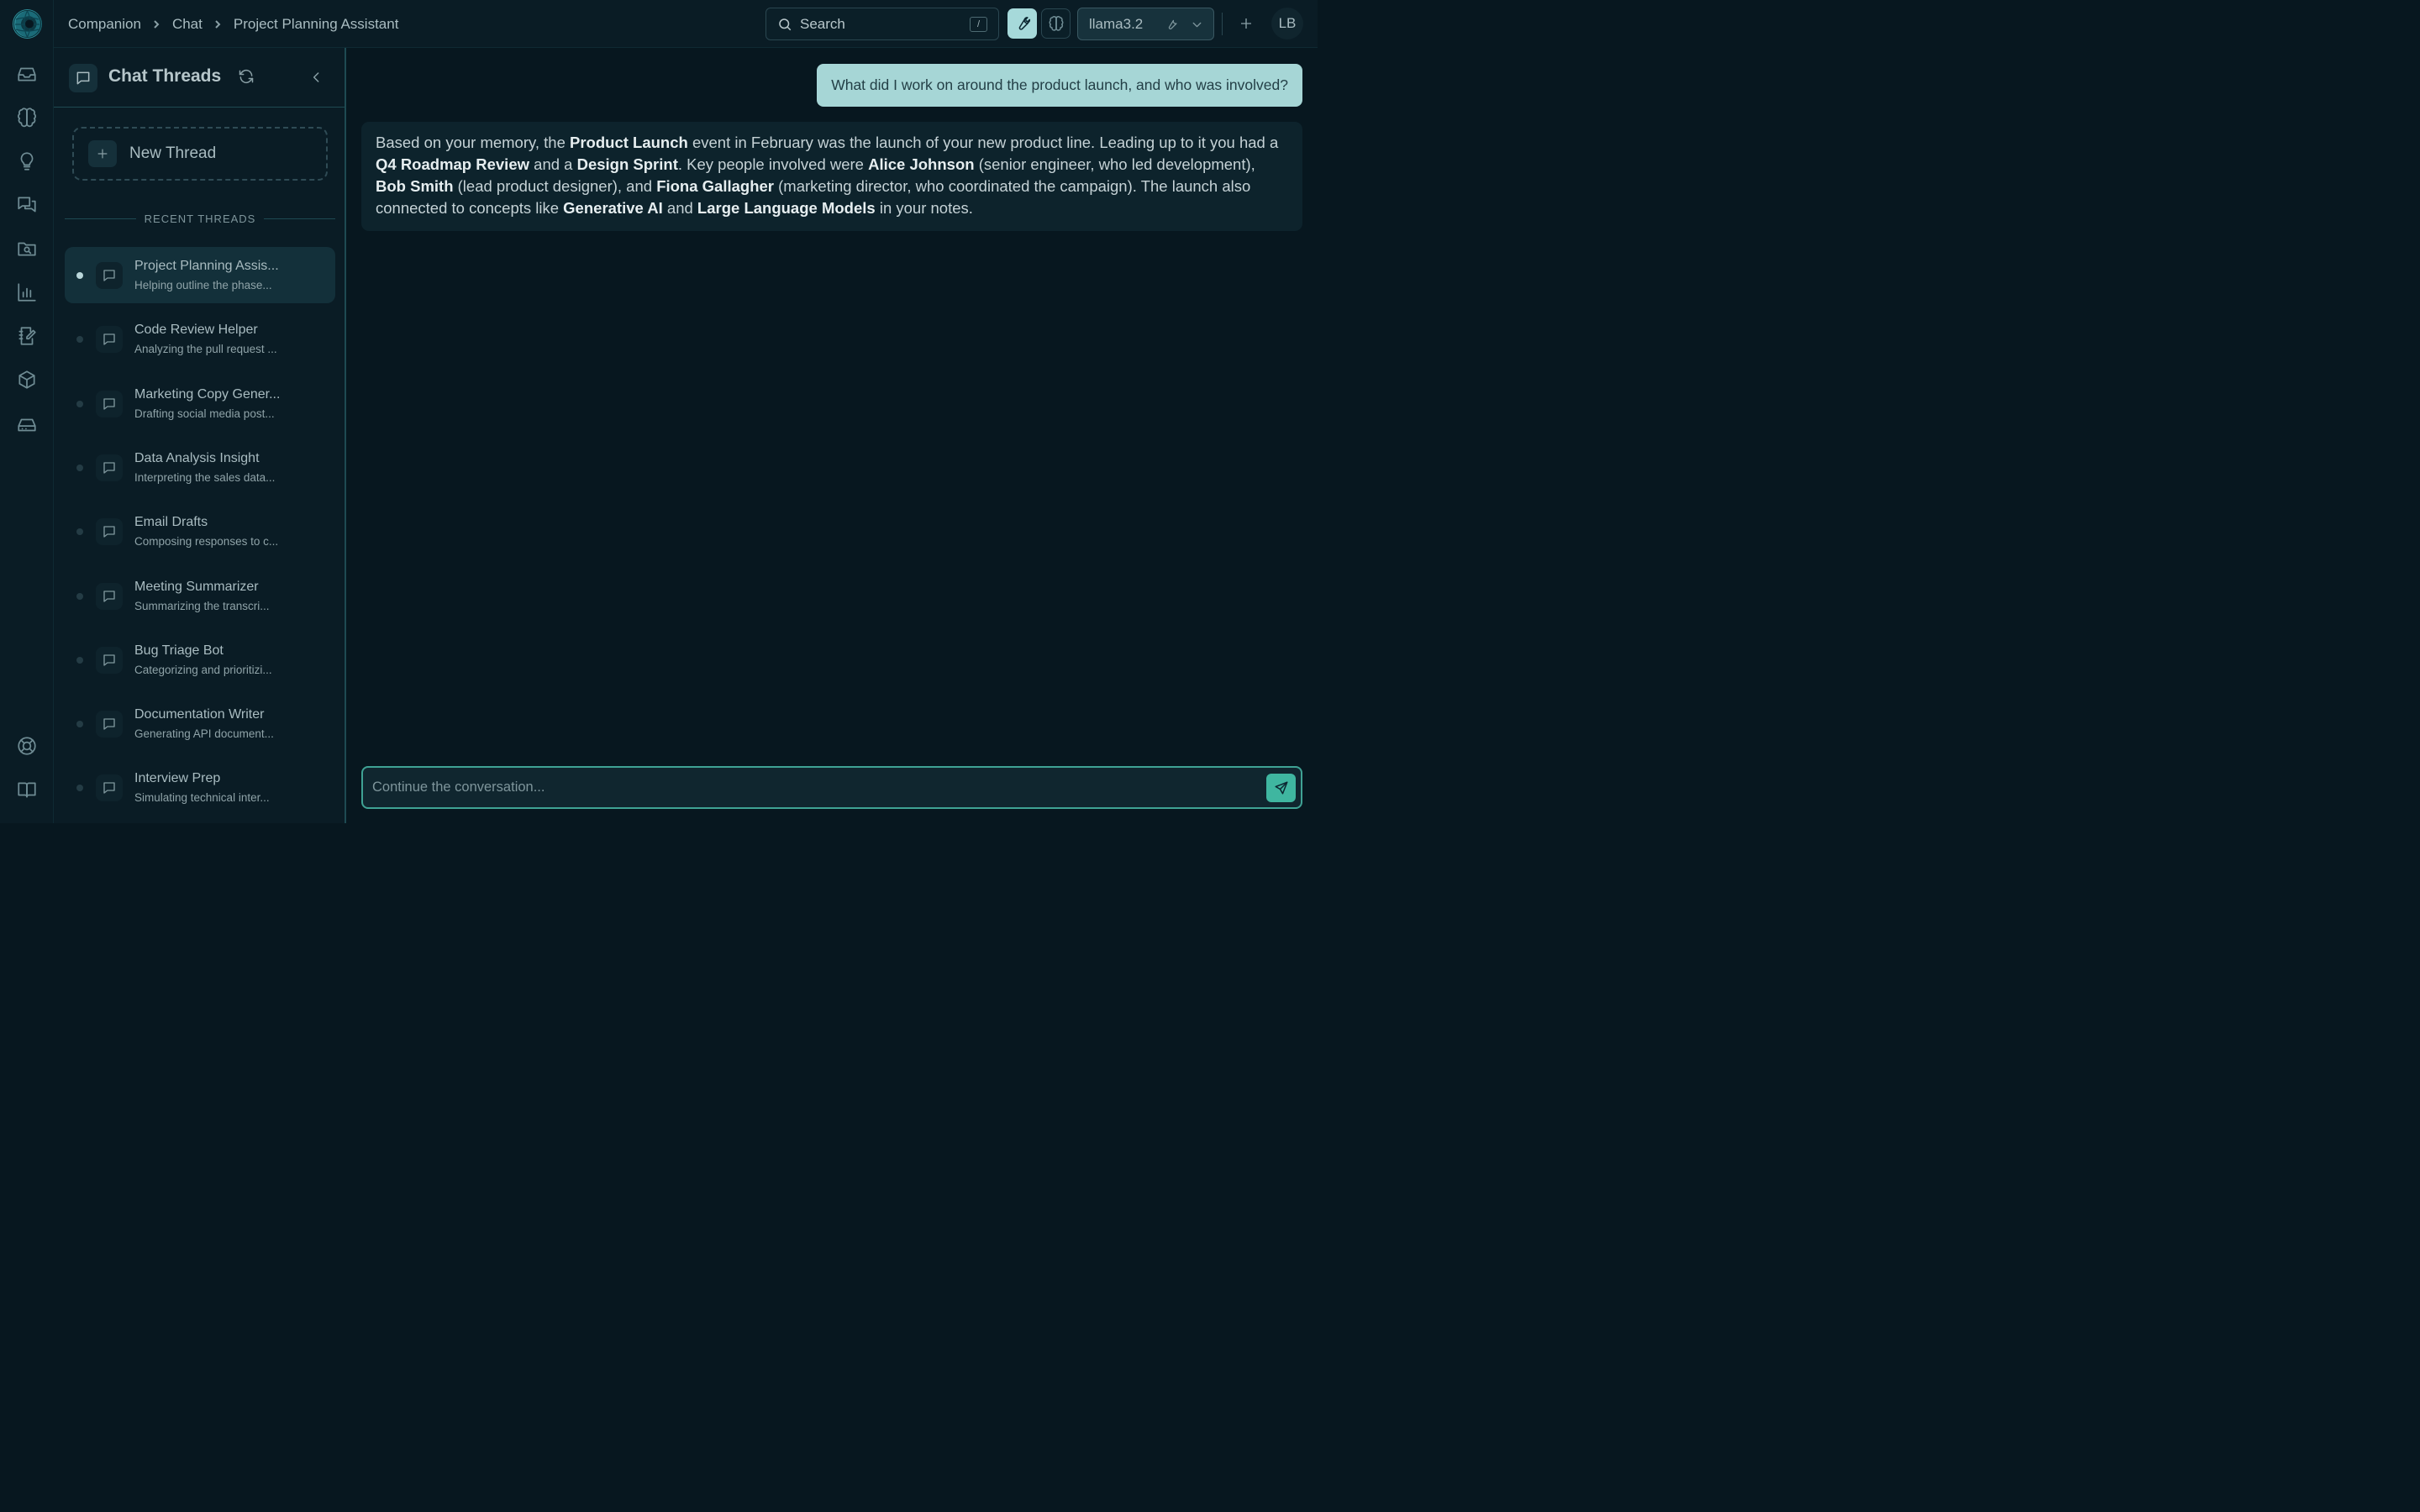 This screenshot has width=2420, height=1512. I want to click on recent-threads-heading: RECENT THREADS, so click(200, 218).